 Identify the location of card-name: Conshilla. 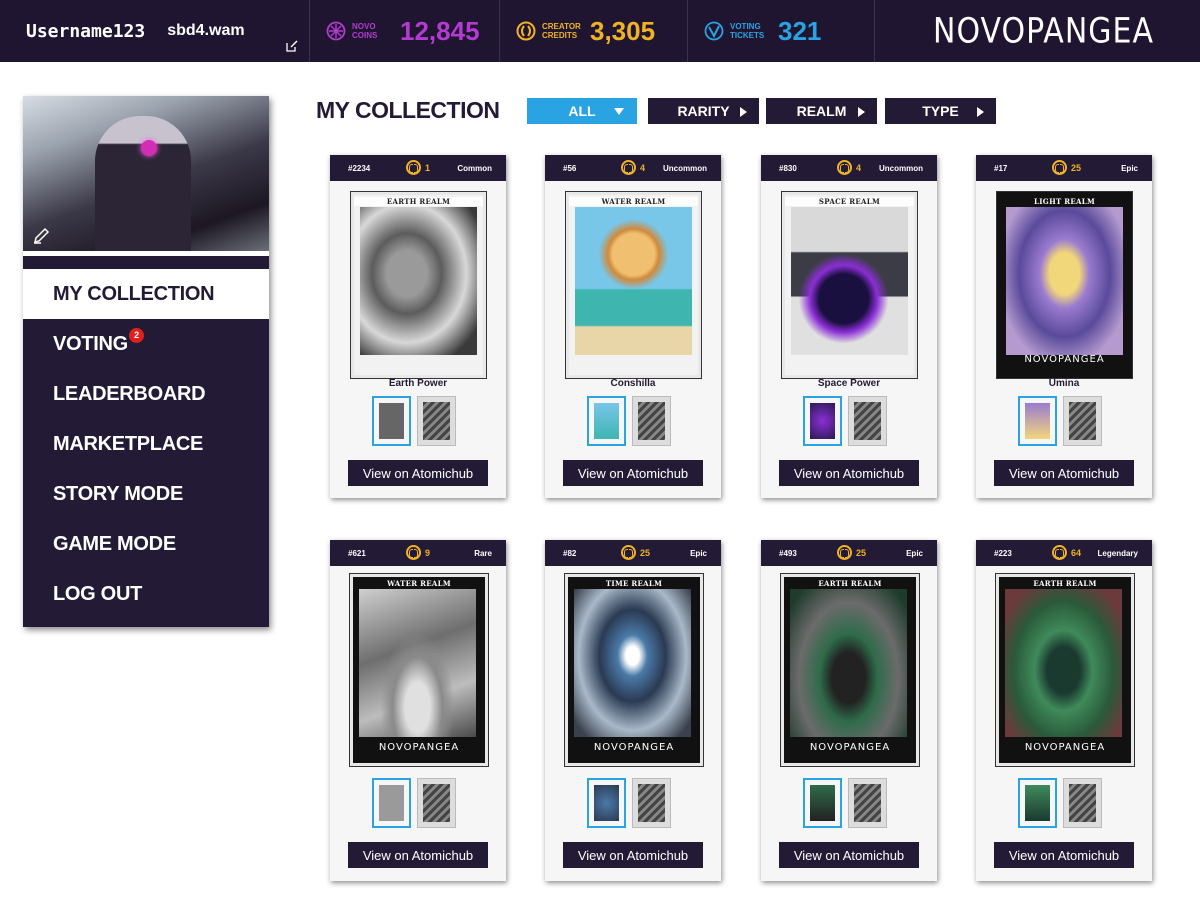
(633, 383).